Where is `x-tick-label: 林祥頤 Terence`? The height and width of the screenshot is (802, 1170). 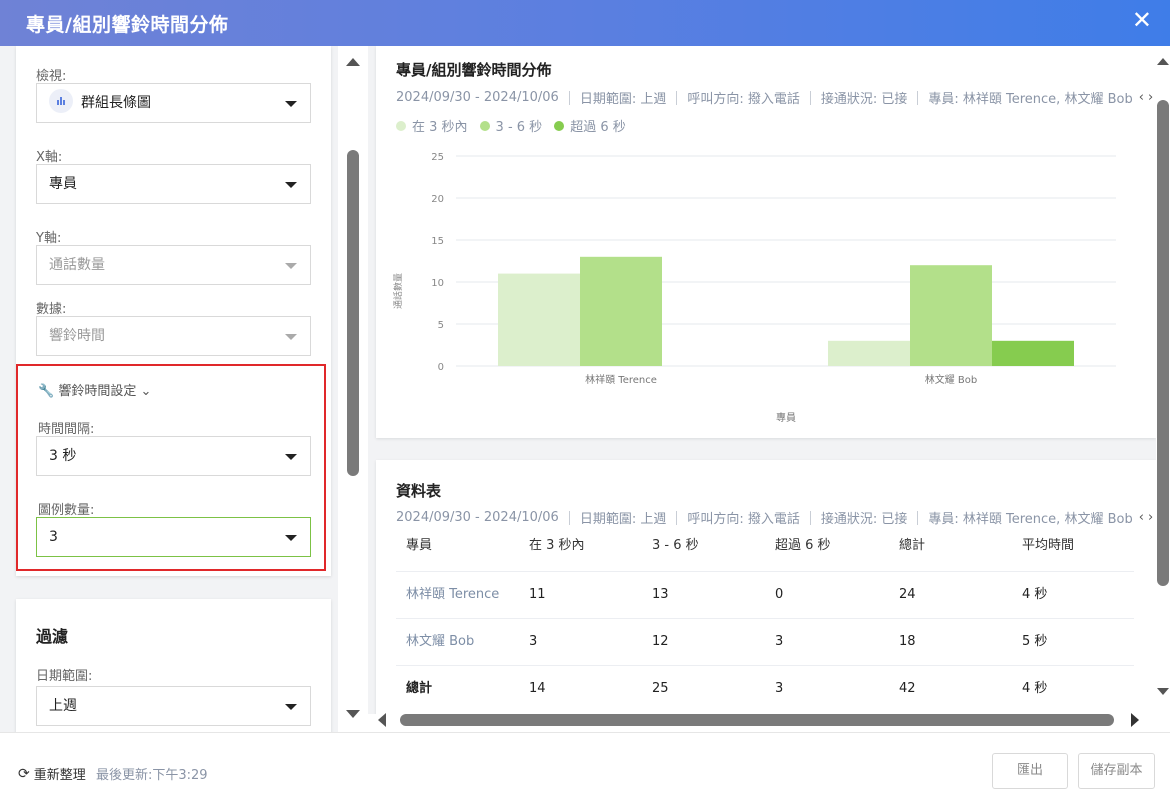
x-tick-label: 林祥頤 Terence is located at coordinates (621, 379).